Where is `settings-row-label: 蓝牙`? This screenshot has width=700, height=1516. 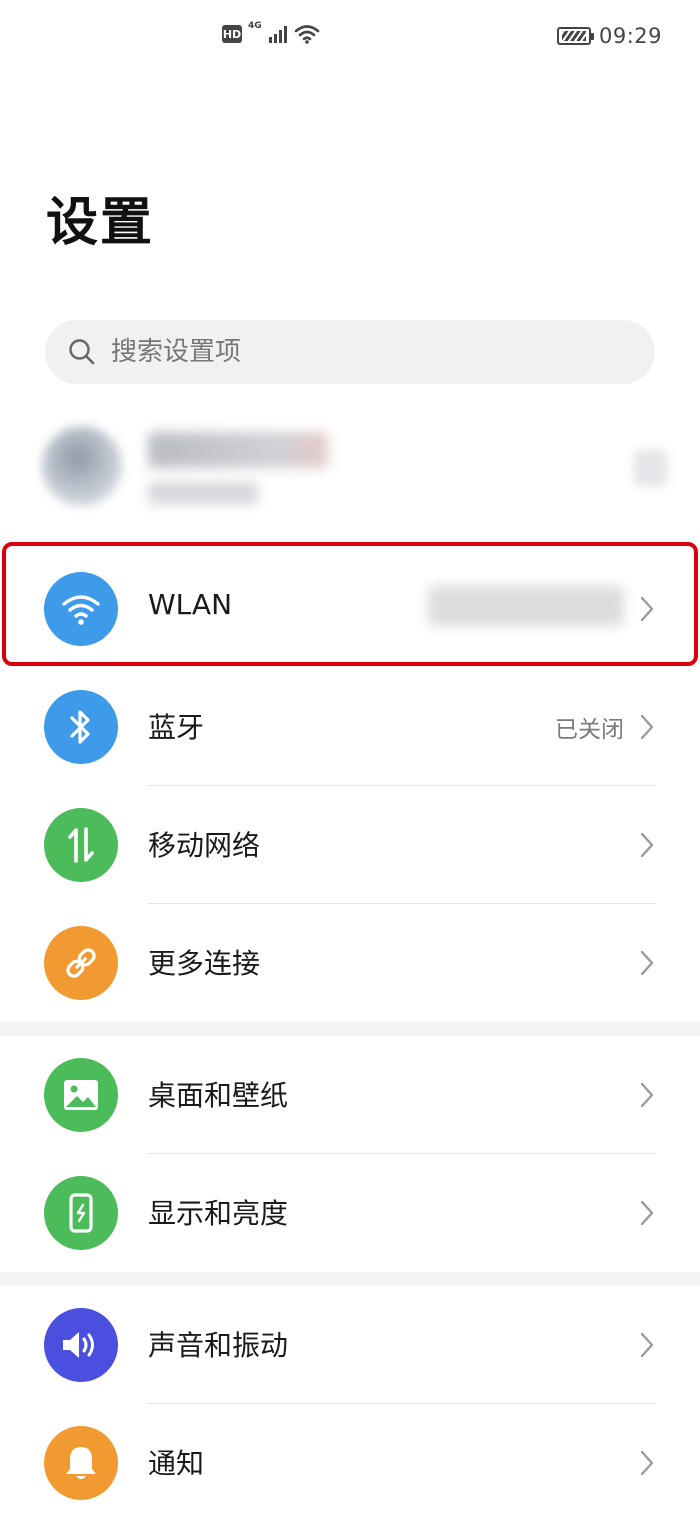
settings-row-label: 蓝牙 is located at coordinates (176, 727).